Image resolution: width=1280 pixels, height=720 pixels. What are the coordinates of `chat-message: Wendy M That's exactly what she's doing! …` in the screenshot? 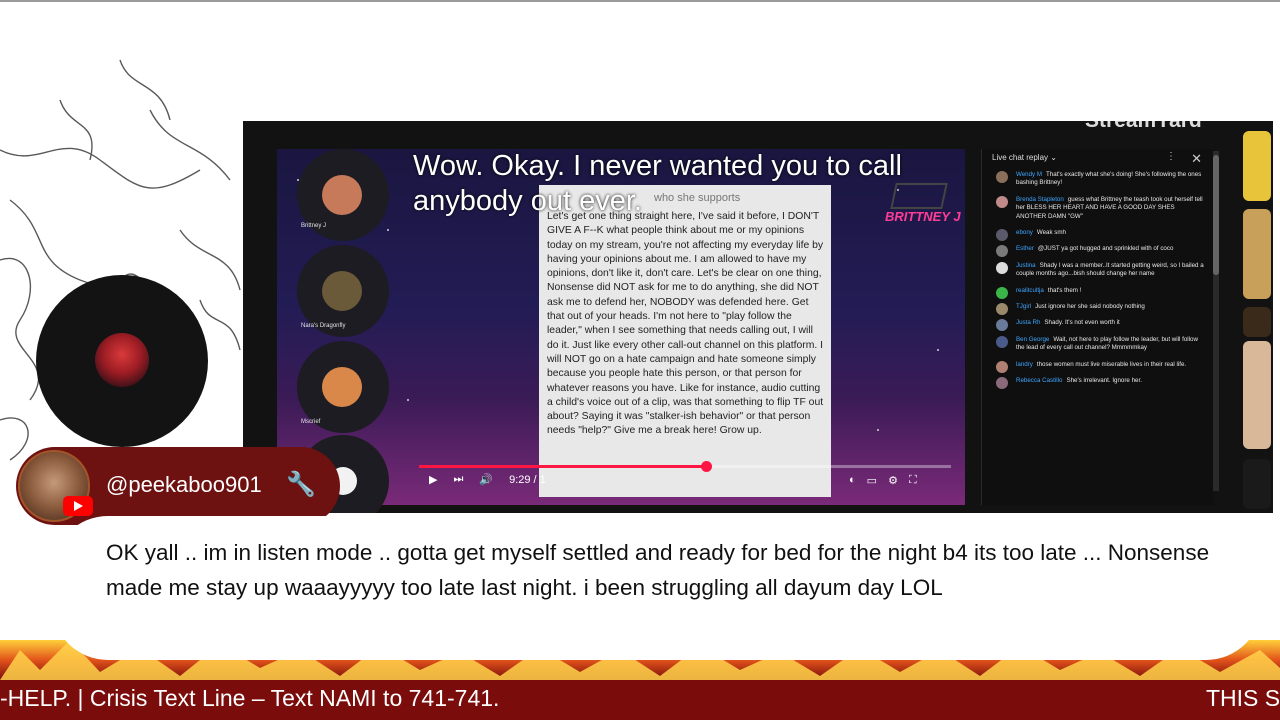 It's located at (1098, 179).